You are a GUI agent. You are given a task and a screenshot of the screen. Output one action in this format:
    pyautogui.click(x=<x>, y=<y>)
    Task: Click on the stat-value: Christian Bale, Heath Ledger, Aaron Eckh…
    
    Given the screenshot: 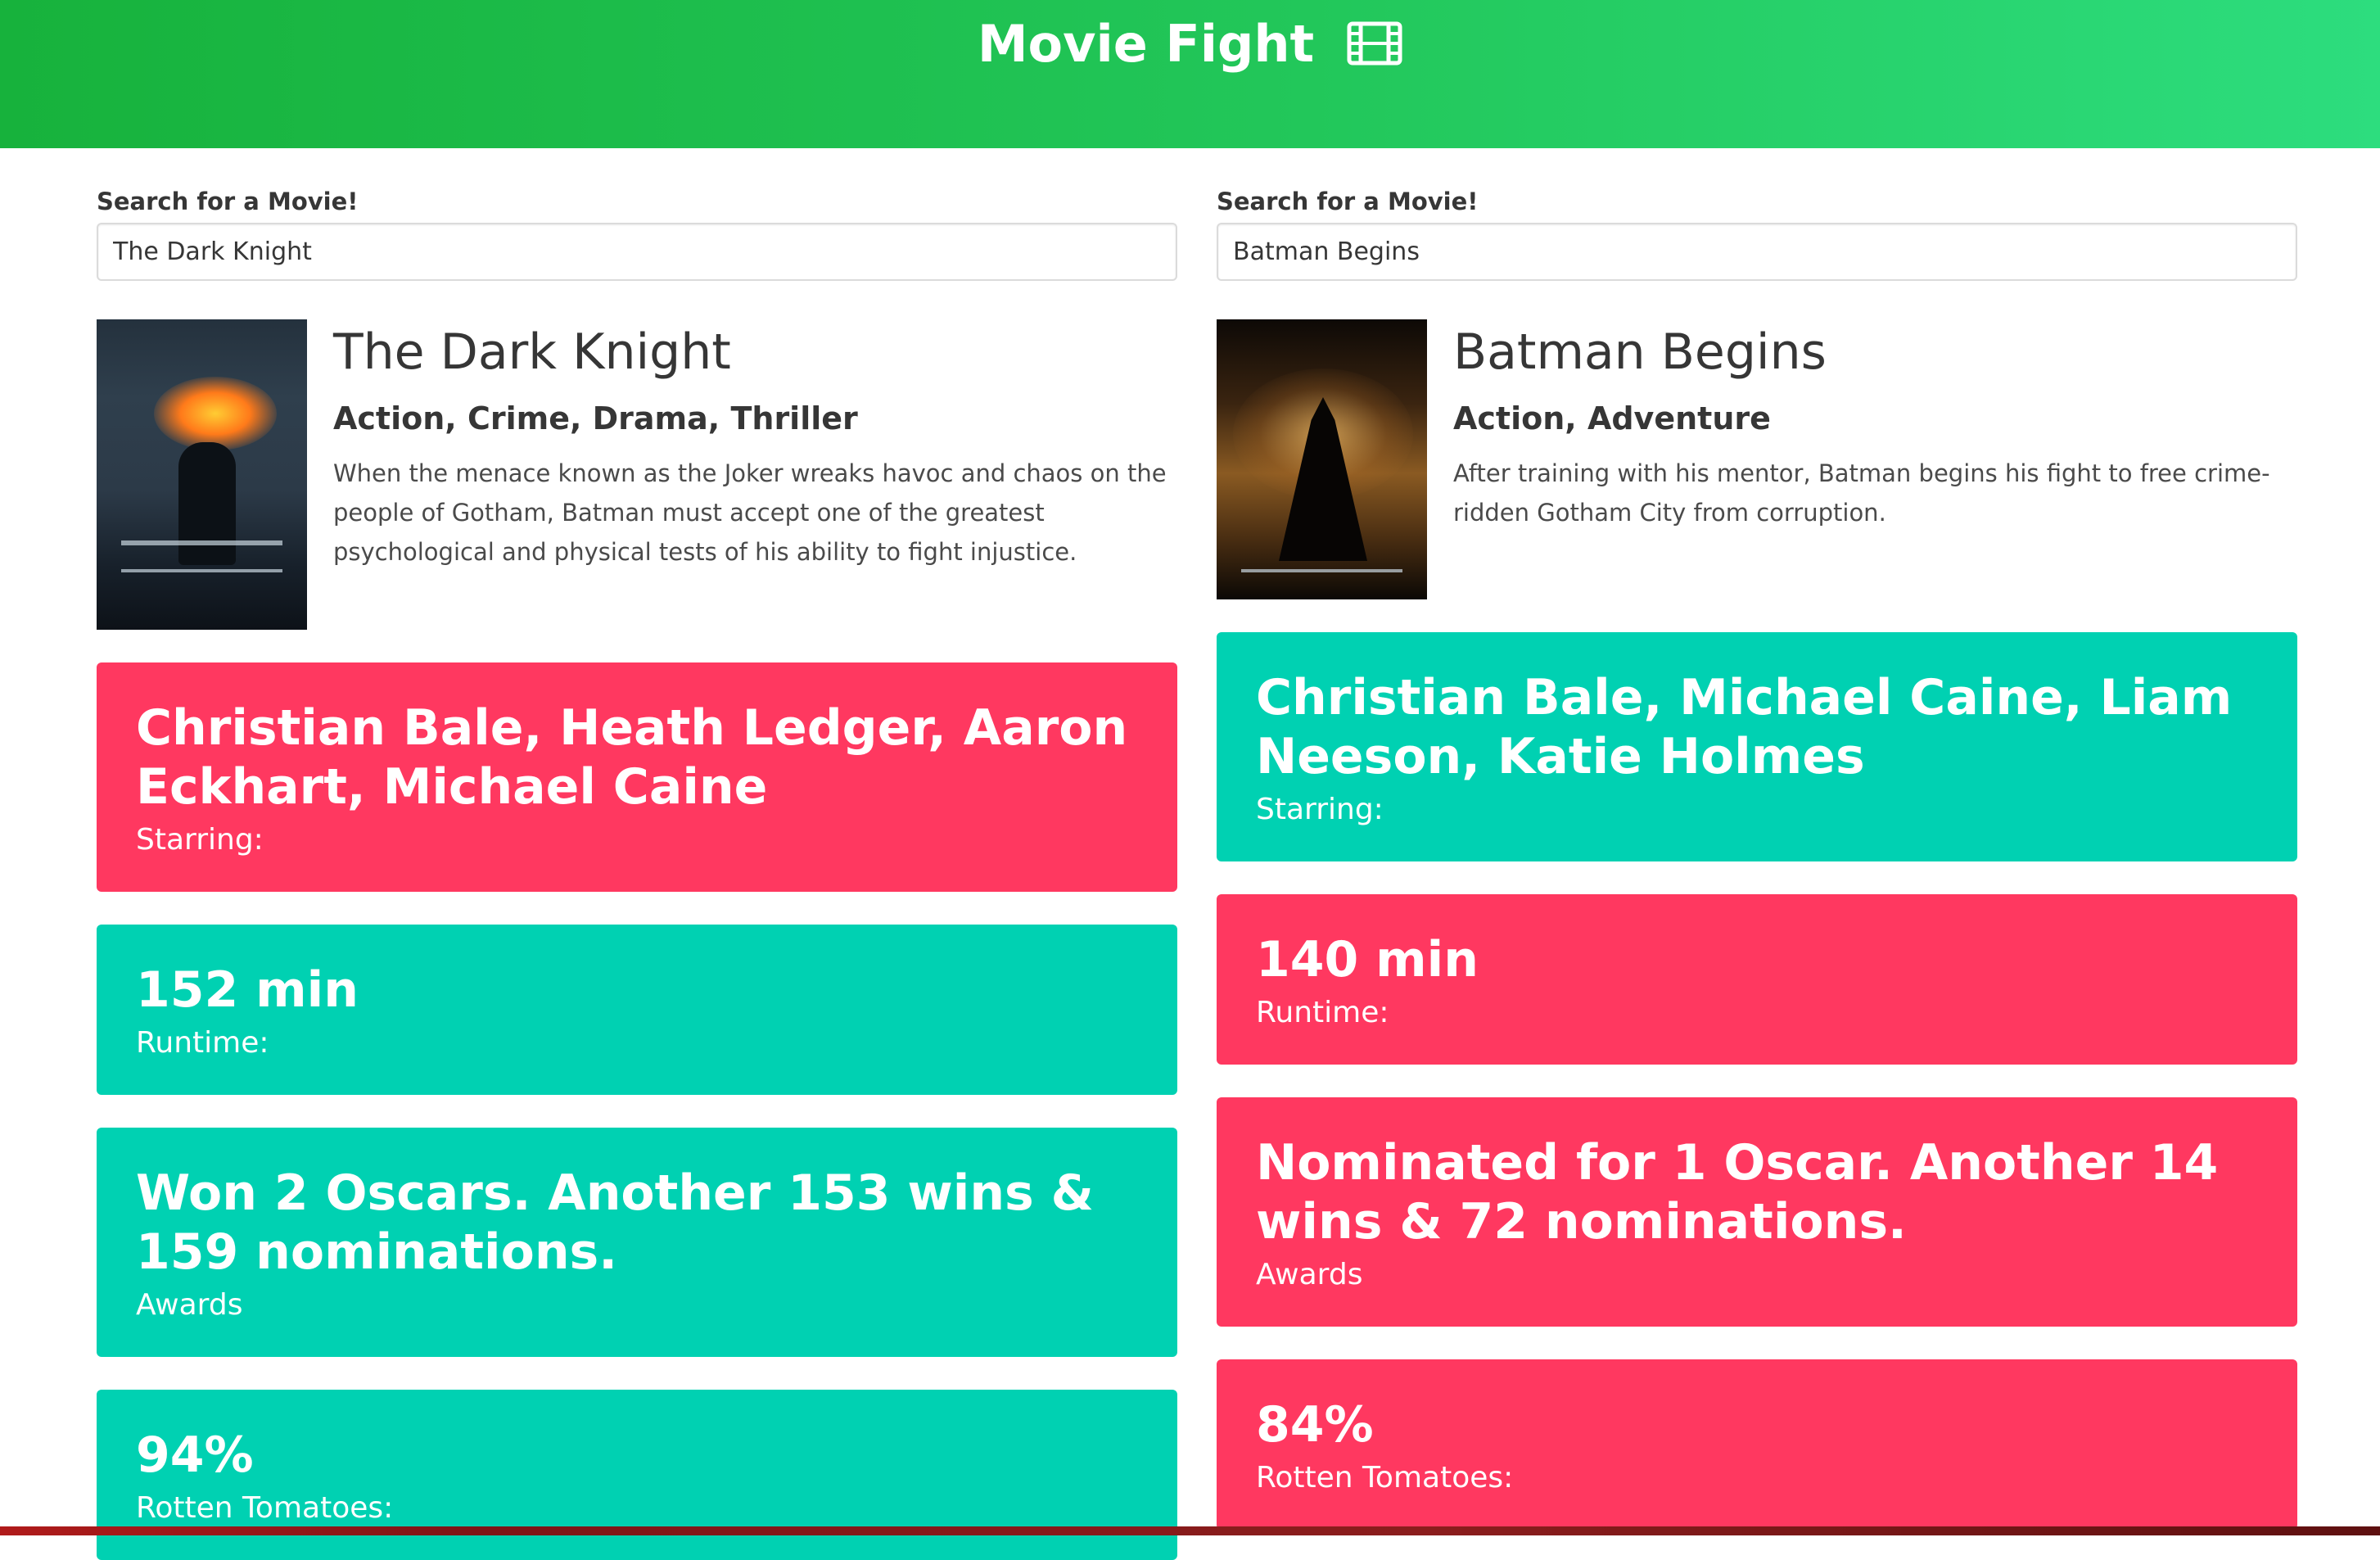 What is the action you would take?
    pyautogui.click(x=632, y=758)
    